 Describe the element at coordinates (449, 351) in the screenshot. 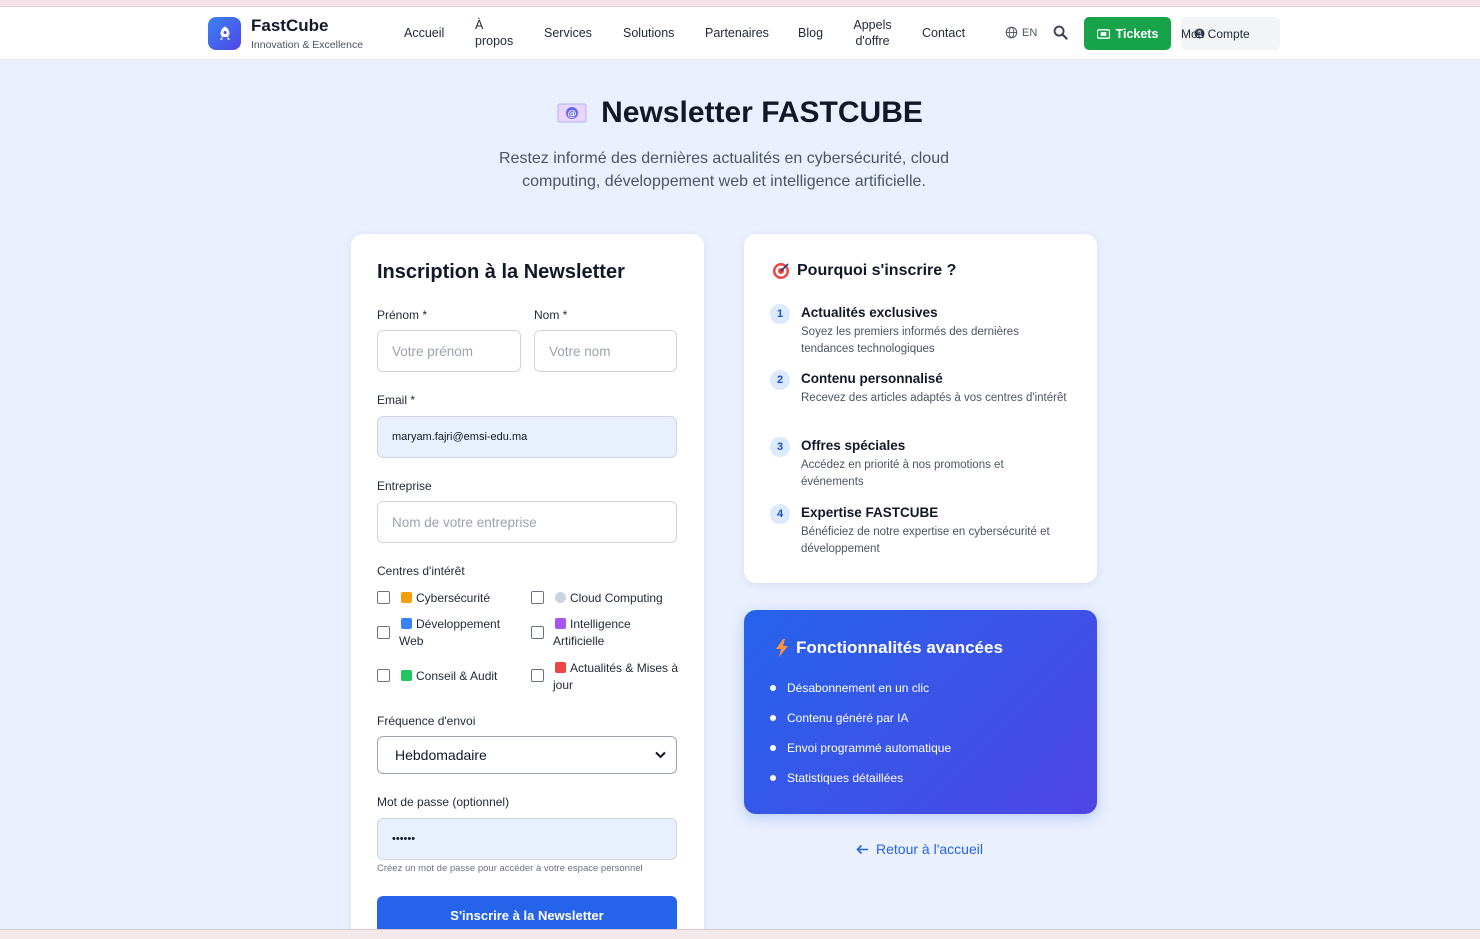

I see `first-name-input: Votre prénom` at that location.